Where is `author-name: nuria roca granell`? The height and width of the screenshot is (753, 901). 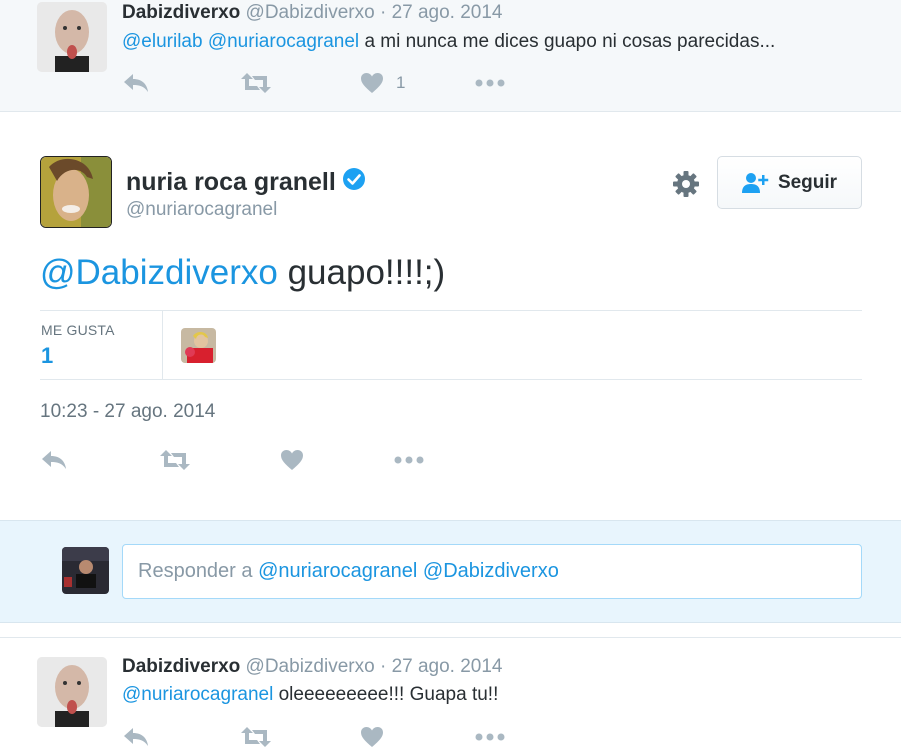
author-name: nuria roca granell is located at coordinates (231, 182).